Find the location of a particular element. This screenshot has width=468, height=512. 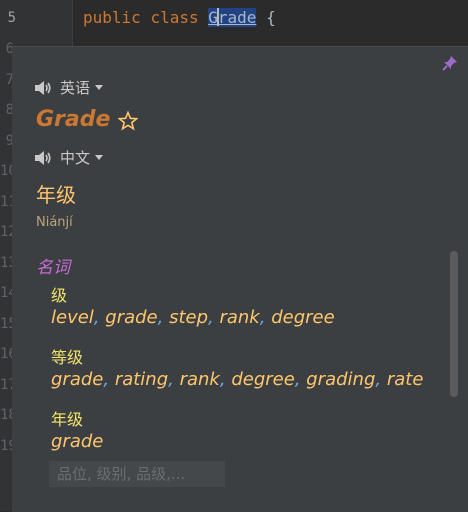

sense-english-word: rate is located at coordinates (405, 379).